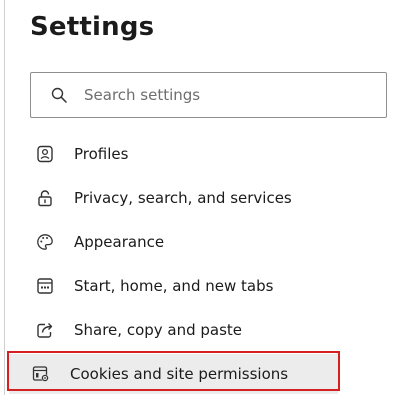 This screenshot has width=404, height=395. What do you see at coordinates (4, 197) in the screenshot?
I see `panel-divider` at bounding box center [4, 197].